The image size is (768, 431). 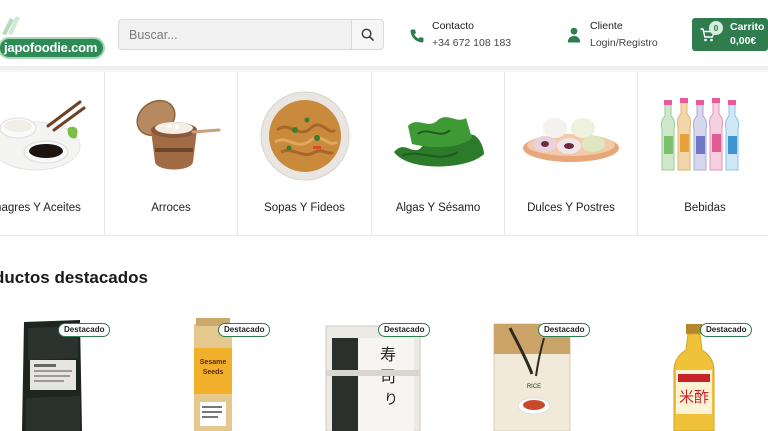 What do you see at coordinates (213, 362) in the screenshot?
I see `svg-text: Sesame` at bounding box center [213, 362].